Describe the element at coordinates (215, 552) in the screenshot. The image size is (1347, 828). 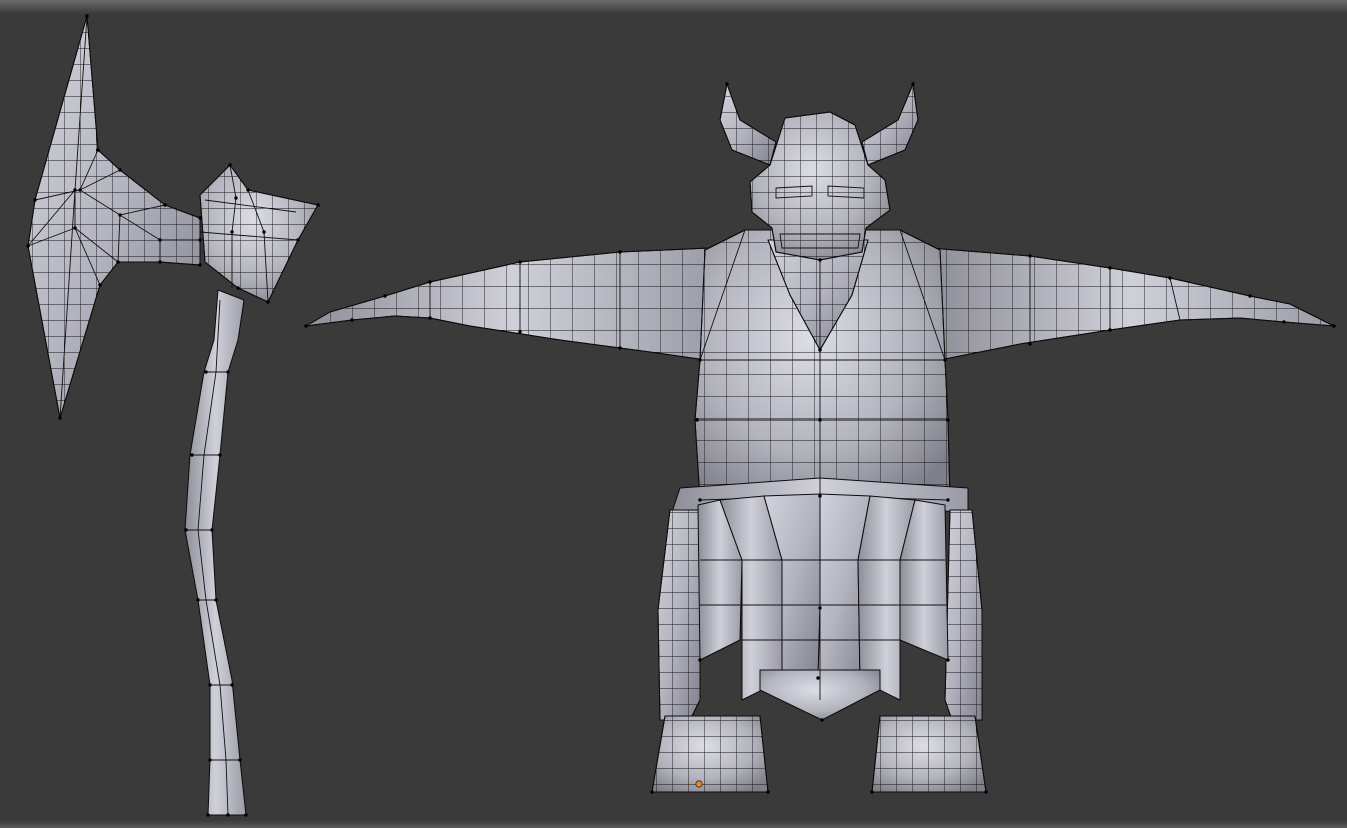
I see `axe-handle` at that location.